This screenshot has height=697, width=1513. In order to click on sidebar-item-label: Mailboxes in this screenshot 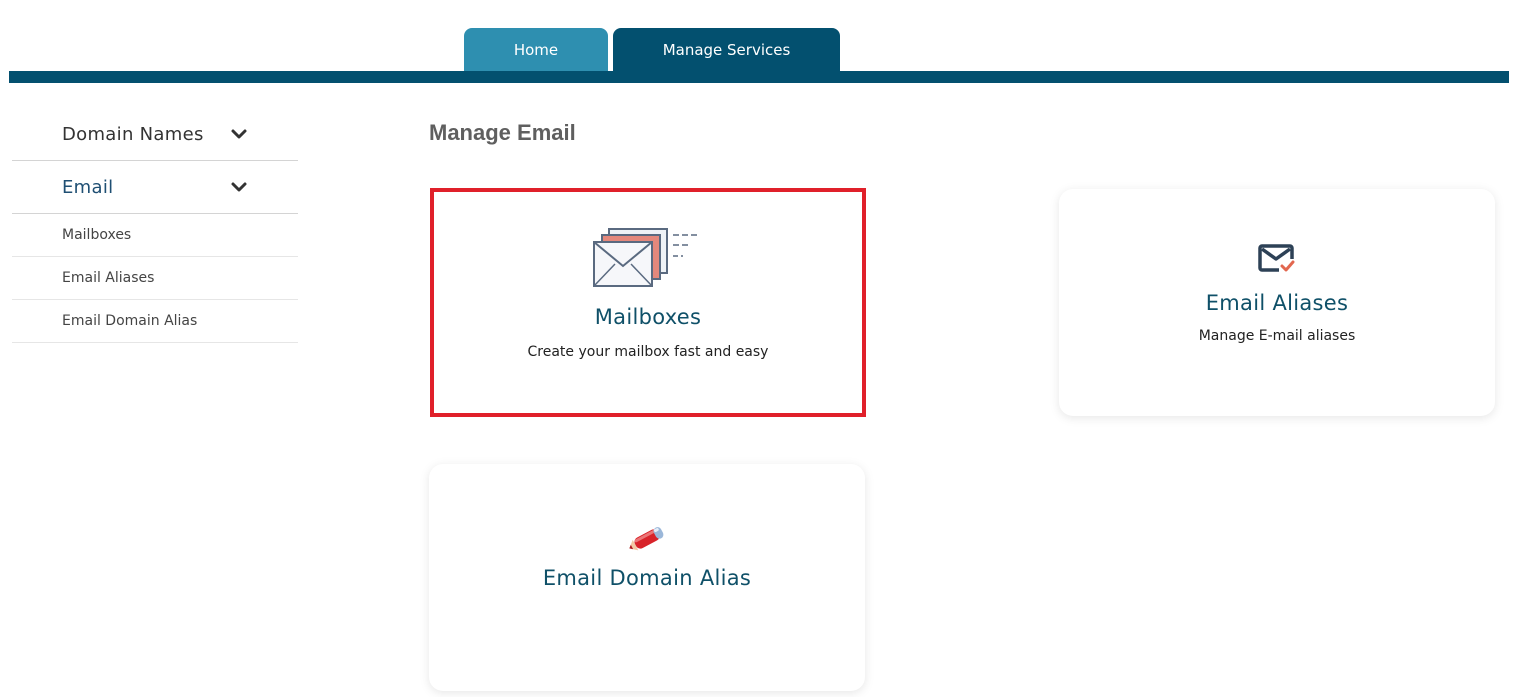, I will do `click(97, 235)`.